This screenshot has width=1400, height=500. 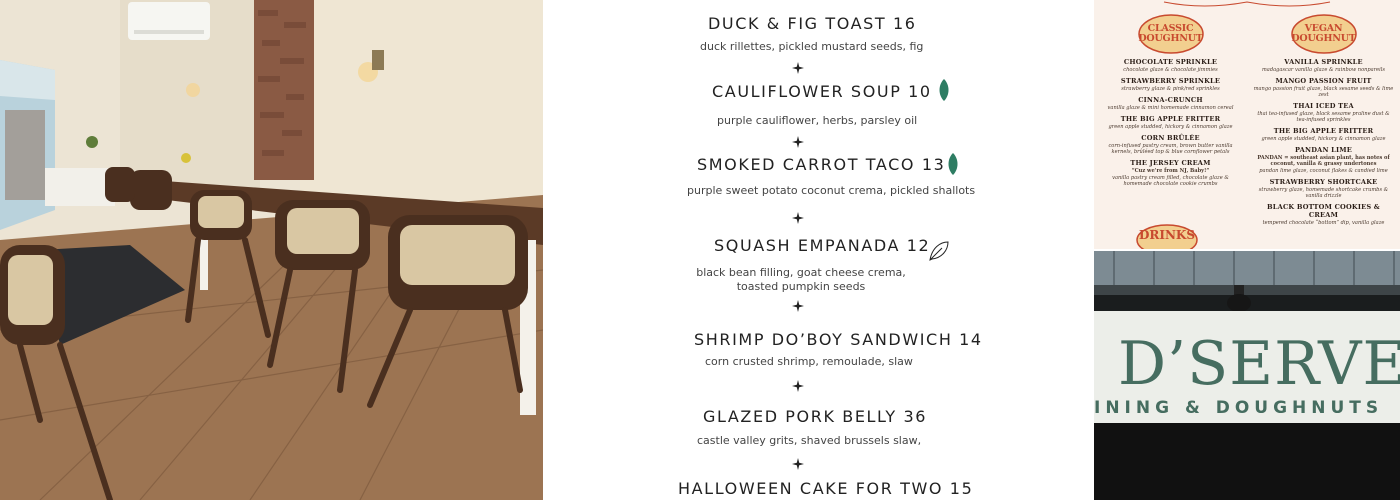 I want to click on doughnut-desc: strawberry glaze & pink/red sprinkles, so click(x=1170, y=89).